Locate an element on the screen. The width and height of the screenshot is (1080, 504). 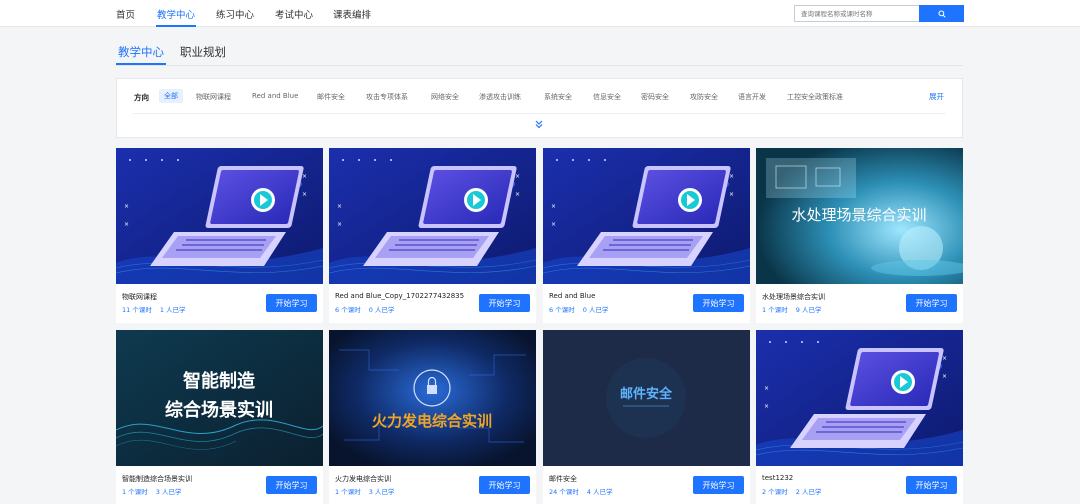
search-button is located at coordinates (941, 13).